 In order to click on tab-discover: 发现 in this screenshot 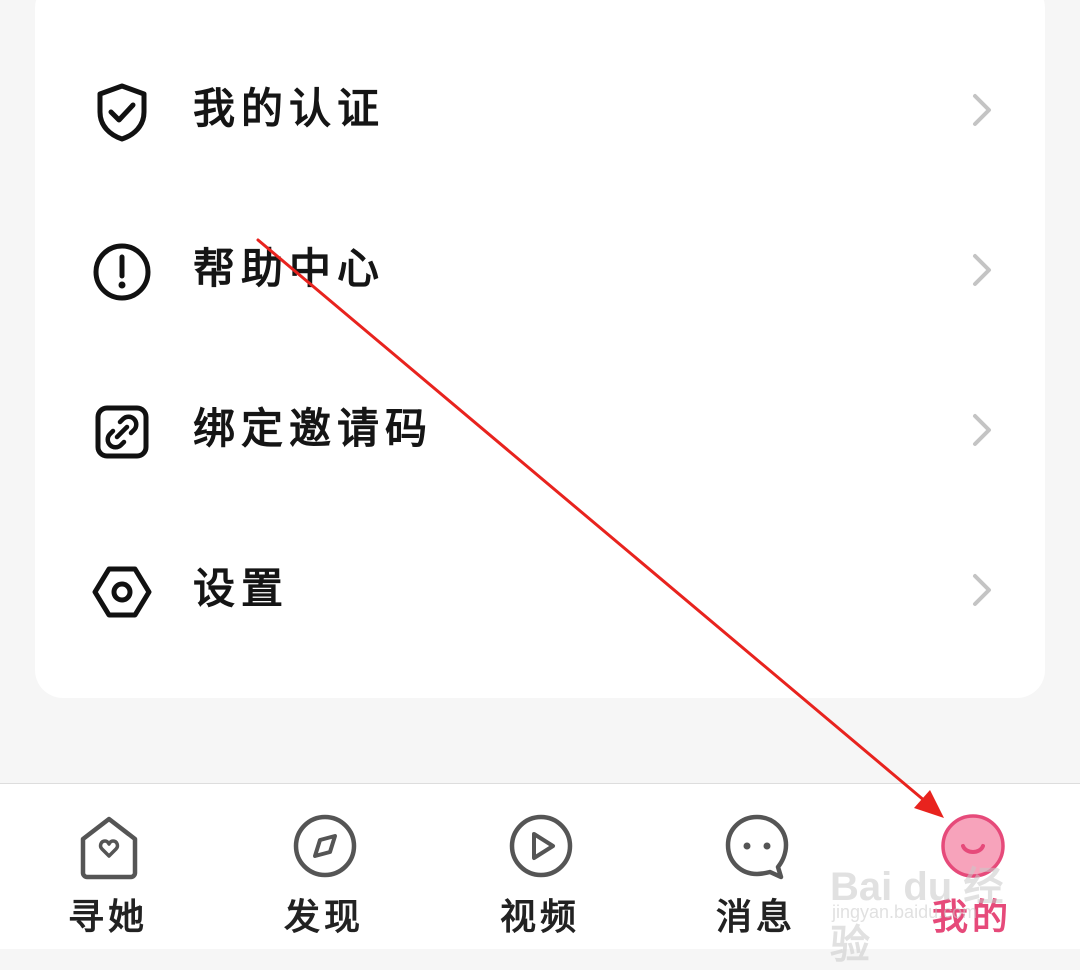, I will do `click(324, 866)`.